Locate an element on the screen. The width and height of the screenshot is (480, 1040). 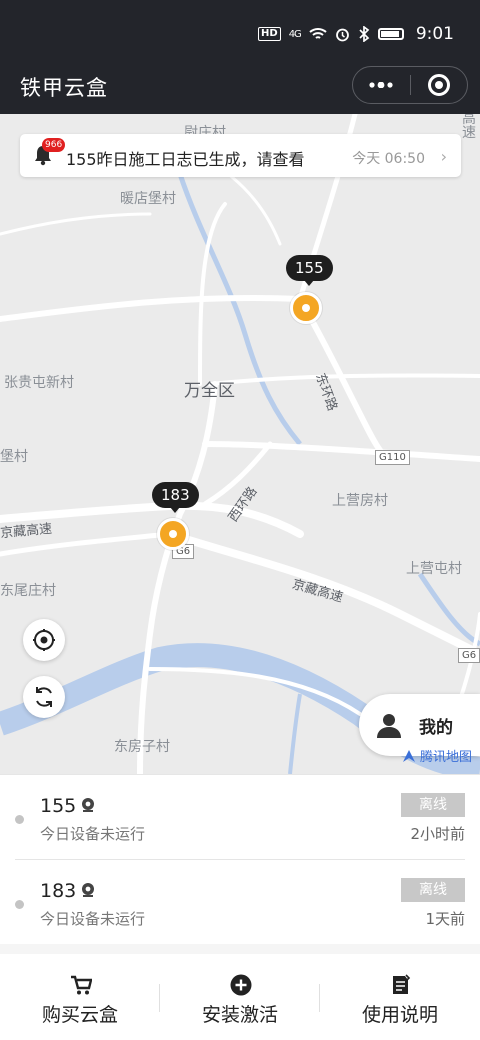
bottom-nav: 购买云盒 安装激活 使用说明 is located at coordinates (240, 997).